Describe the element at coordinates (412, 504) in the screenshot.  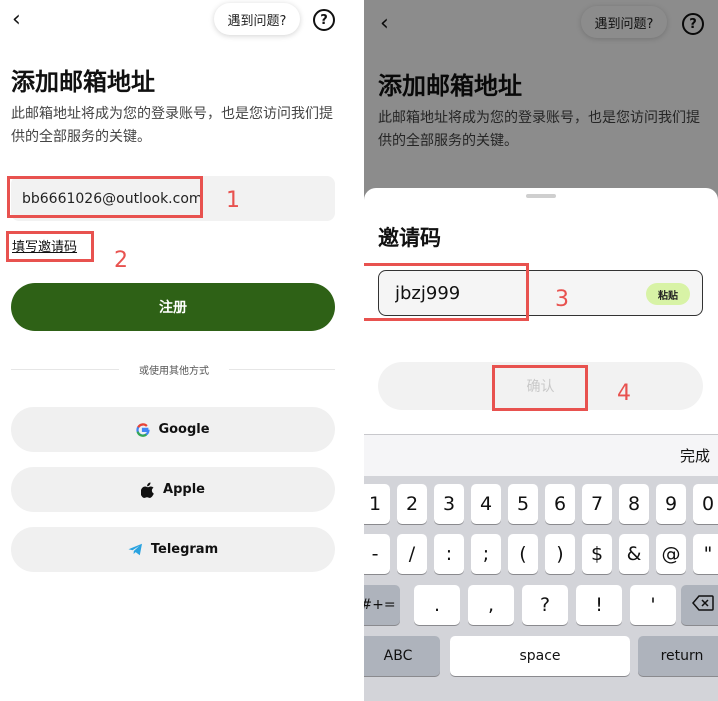
I see `key: 2` at that location.